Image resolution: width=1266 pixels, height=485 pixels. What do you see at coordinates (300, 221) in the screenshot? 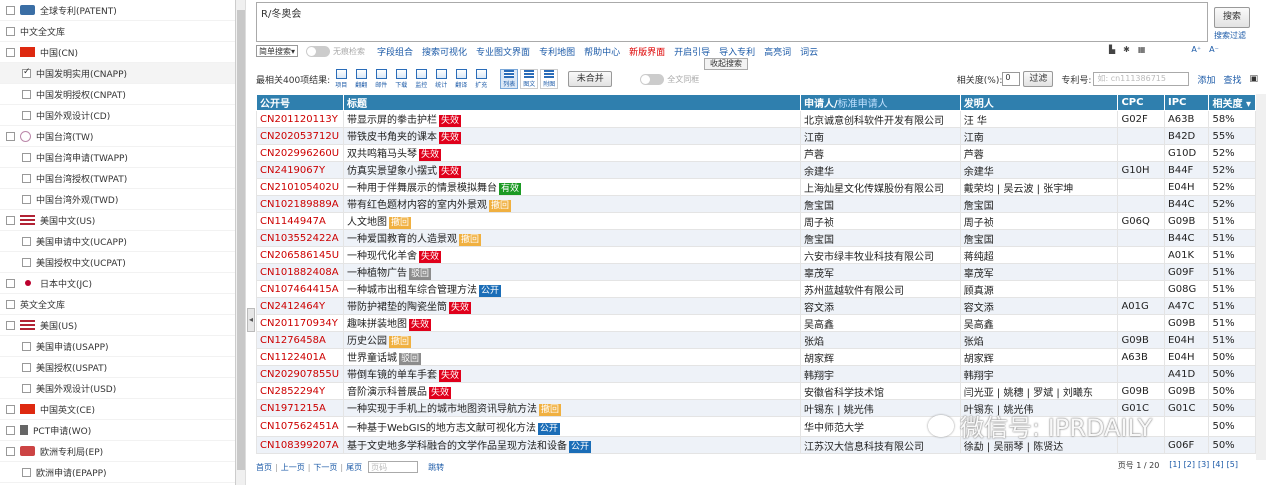
I see `cell-pn: CN1144947A` at bounding box center [300, 221].